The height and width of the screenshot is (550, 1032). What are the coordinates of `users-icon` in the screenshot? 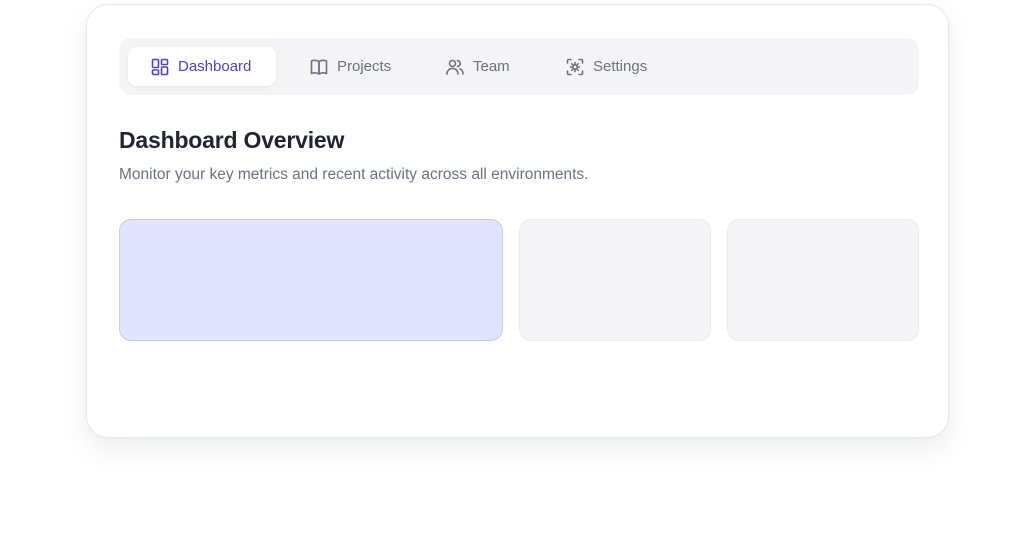 It's located at (455, 67).